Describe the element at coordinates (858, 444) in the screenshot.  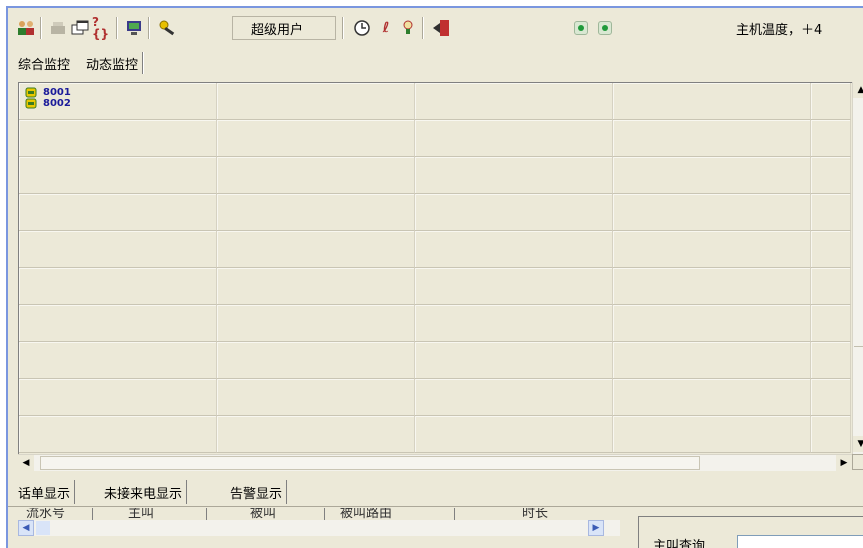
I see `scroll-down-button: ▼` at that location.